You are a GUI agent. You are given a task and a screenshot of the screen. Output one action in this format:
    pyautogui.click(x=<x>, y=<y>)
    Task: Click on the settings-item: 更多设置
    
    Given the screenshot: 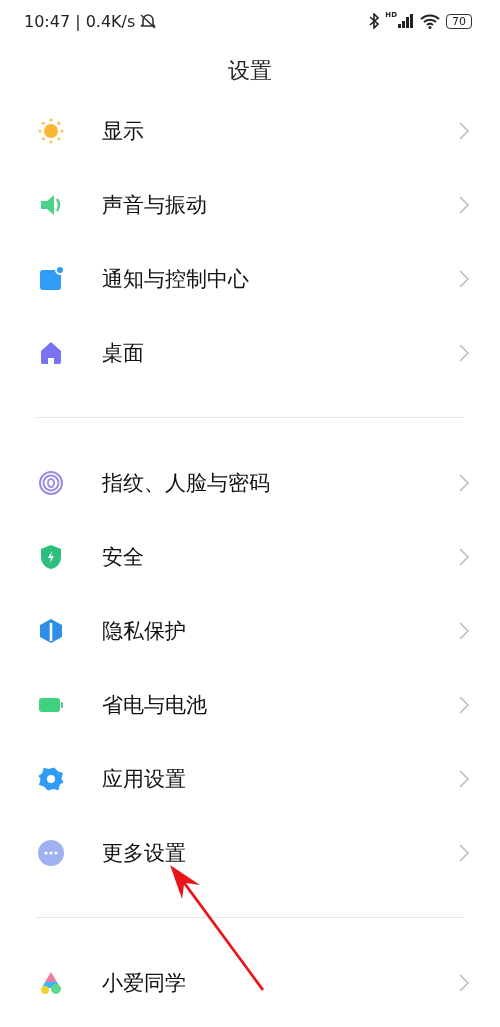 What is the action you would take?
    pyautogui.click(x=250, y=853)
    